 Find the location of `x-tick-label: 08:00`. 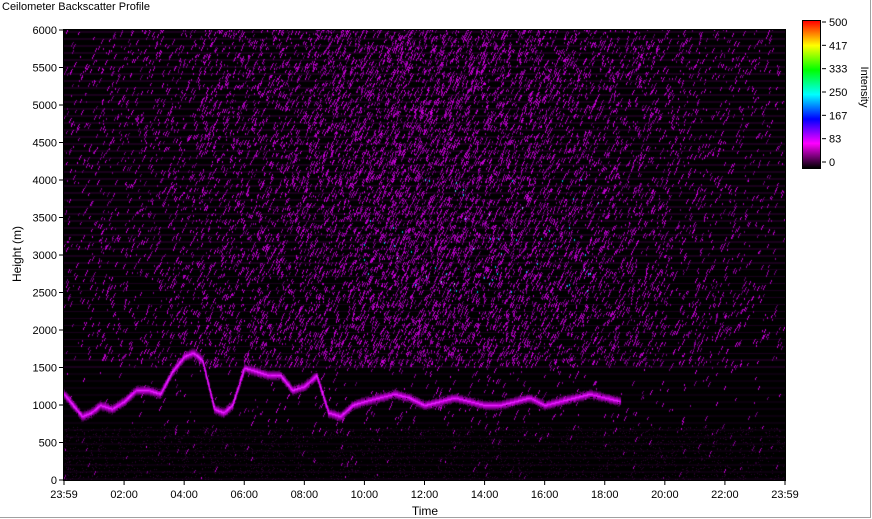

x-tick-label: 08:00 is located at coordinates (305, 495).